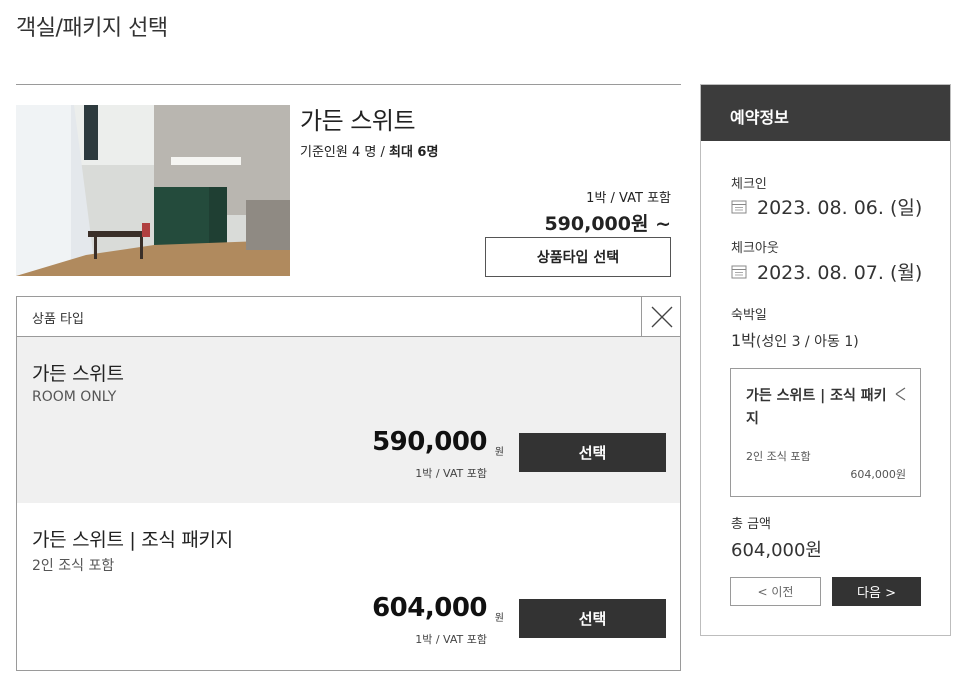 The height and width of the screenshot is (677, 966). I want to click on prev-button: < 이전, so click(775, 591).